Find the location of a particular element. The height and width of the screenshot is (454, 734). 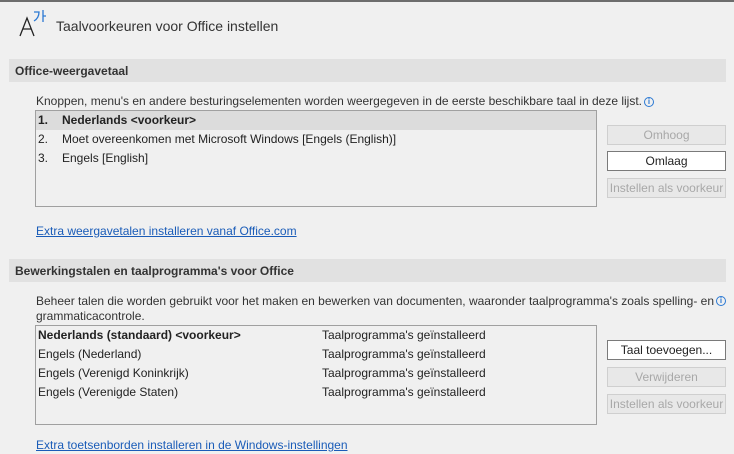

item-label: Nederlands <voorkeur> is located at coordinates (129, 120).